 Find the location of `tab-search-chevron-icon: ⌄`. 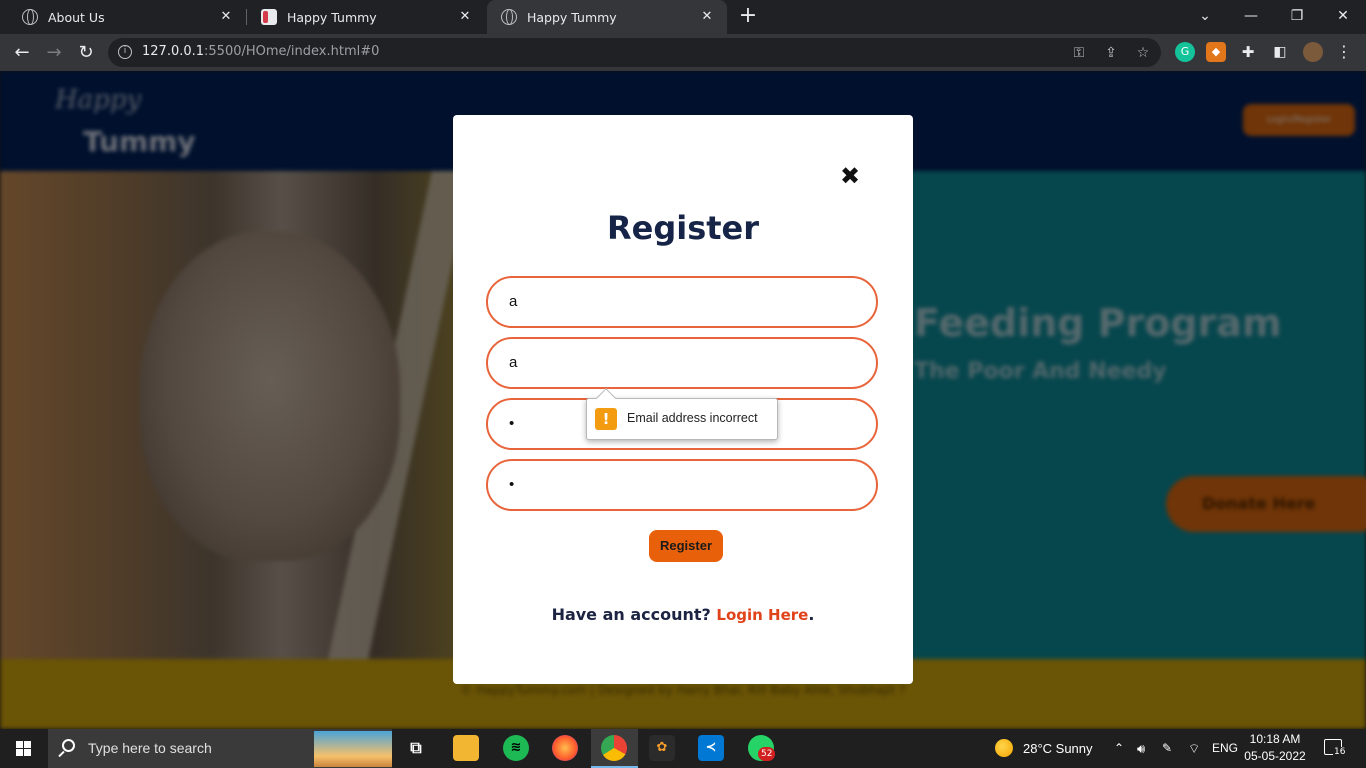

tab-search-chevron-icon: ⌄ is located at coordinates (1205, 17).